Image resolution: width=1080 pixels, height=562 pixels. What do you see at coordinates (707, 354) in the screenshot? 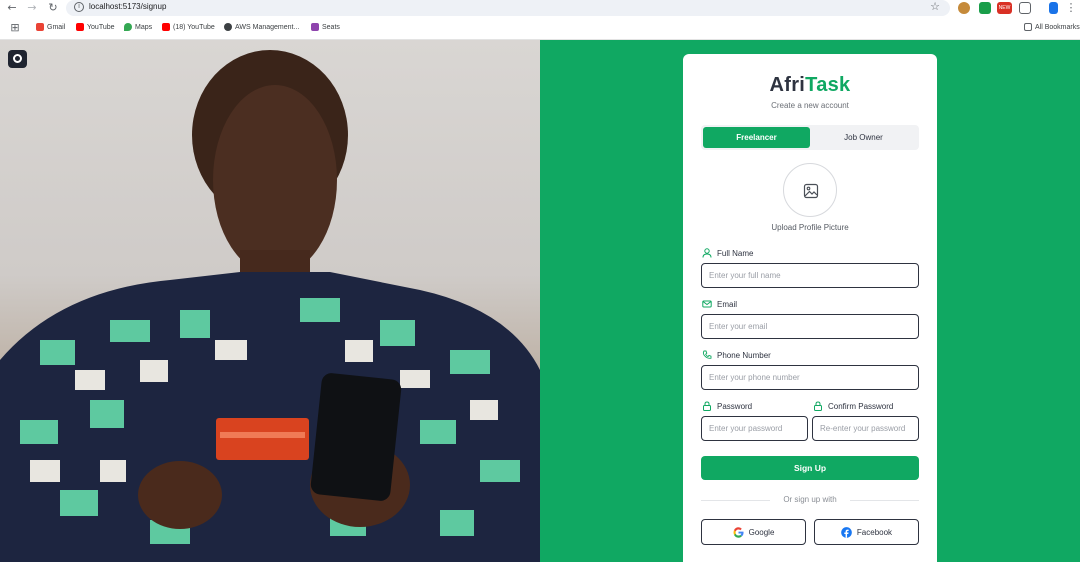
I see `phone-icon` at bounding box center [707, 354].